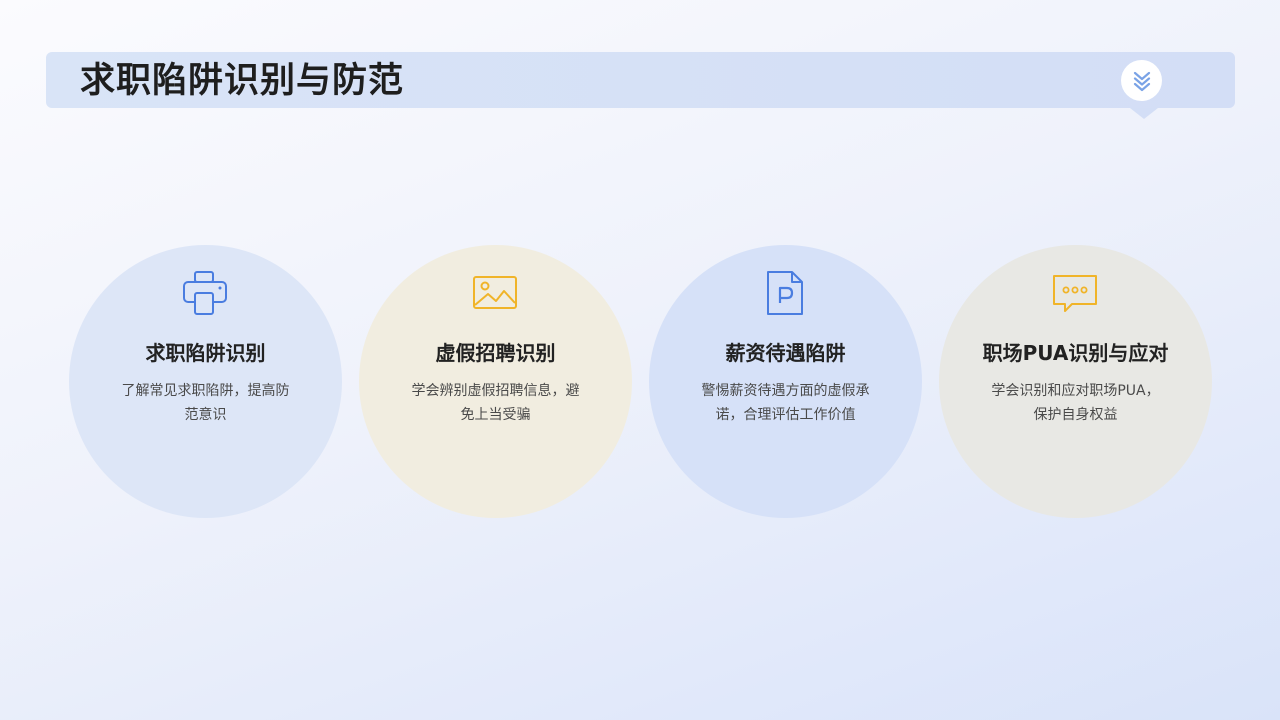 This screenshot has width=1280, height=720. What do you see at coordinates (640, 85) in the screenshot?
I see `title-bar: 求职陷阱识别与防范` at bounding box center [640, 85].